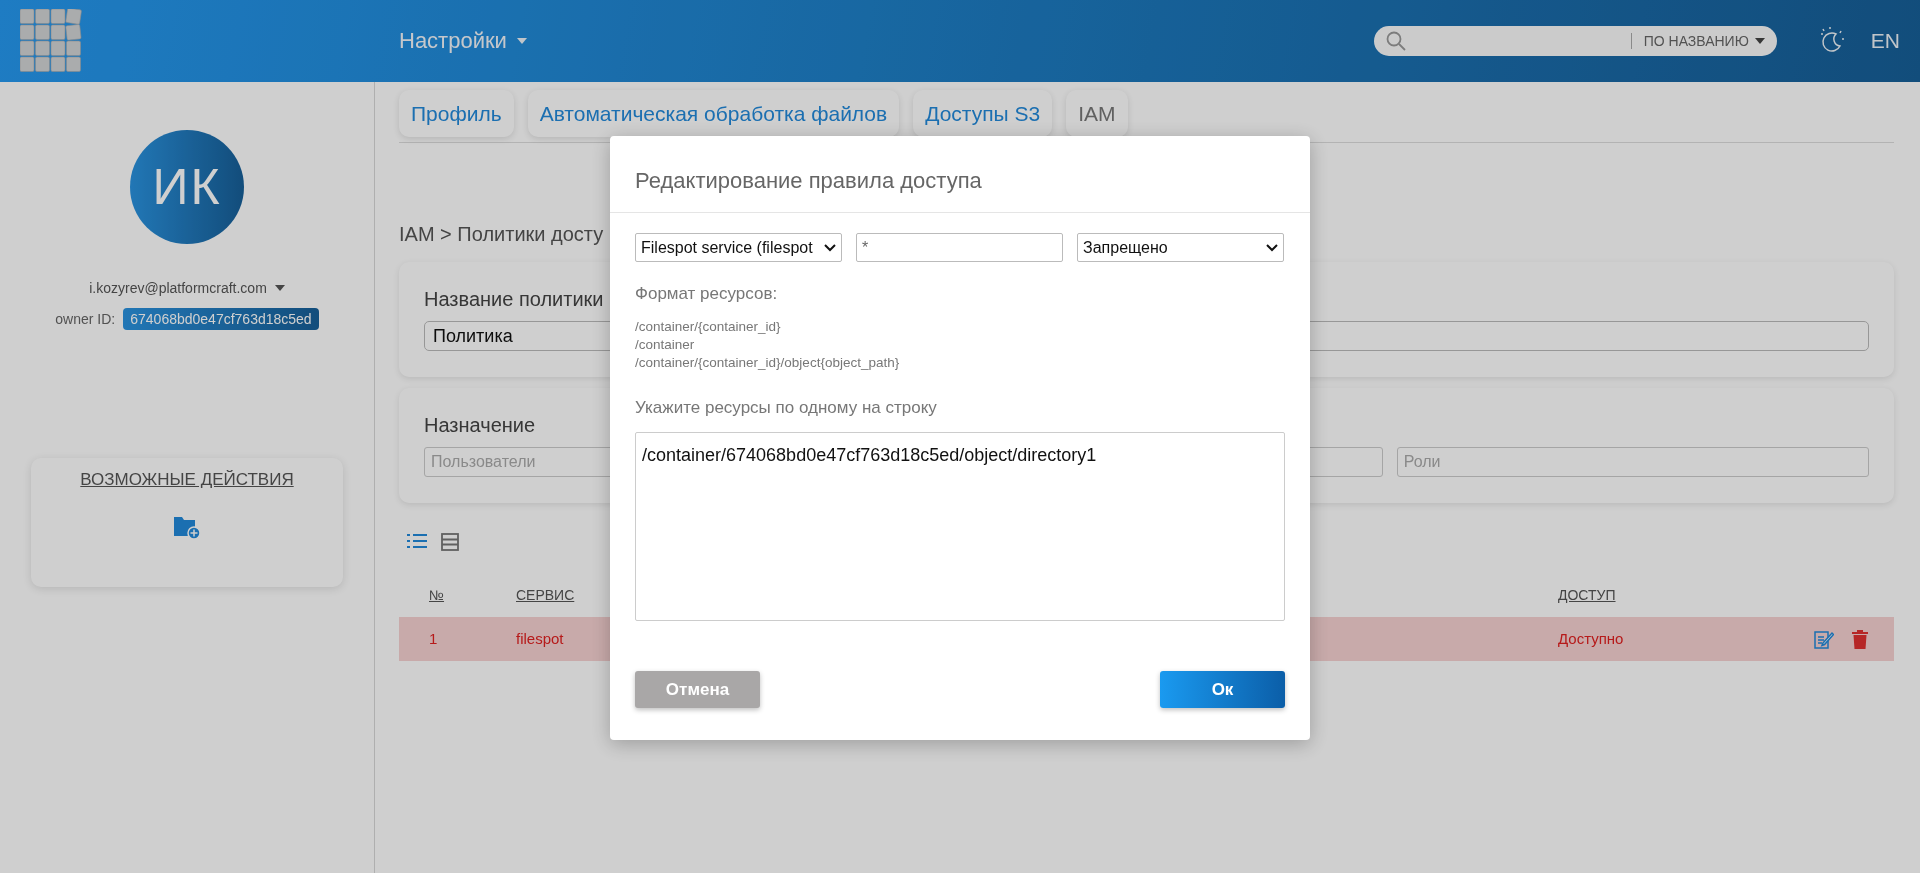 This screenshot has height=873, width=1920. I want to click on breadcrumb: IAM > Политики досту, so click(501, 235).